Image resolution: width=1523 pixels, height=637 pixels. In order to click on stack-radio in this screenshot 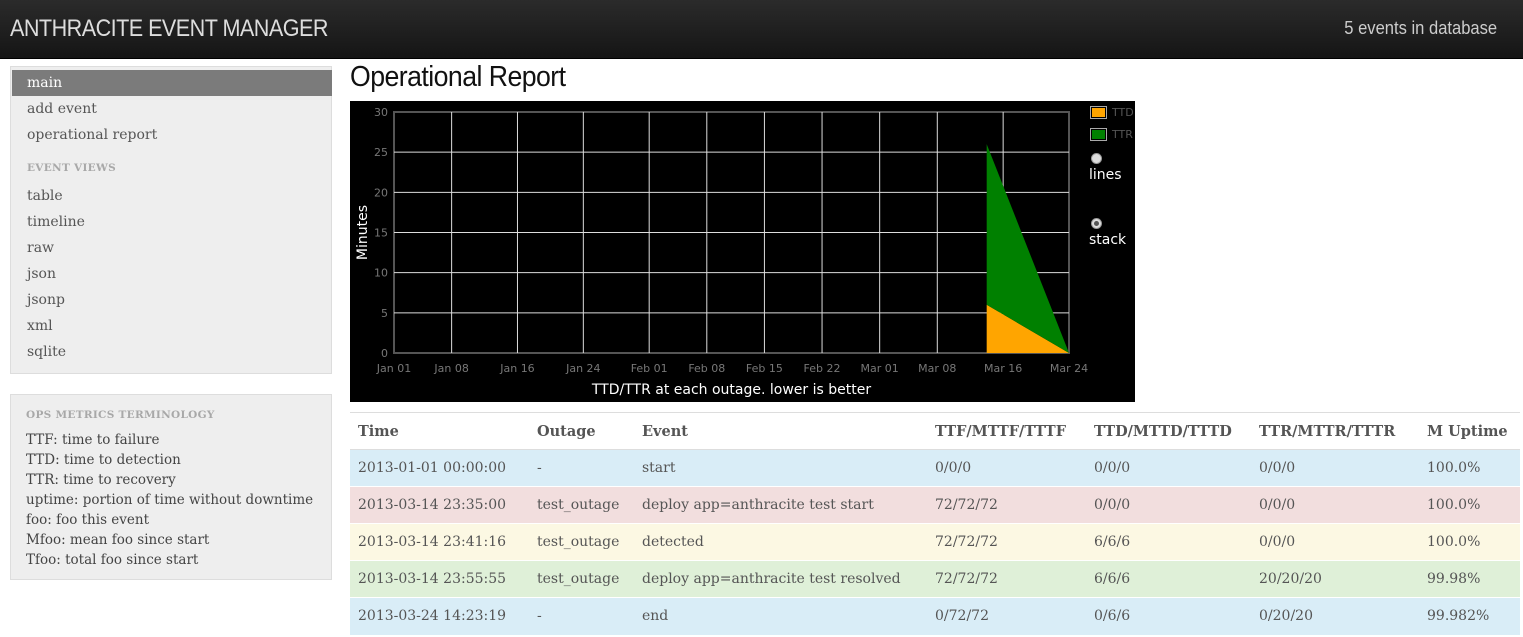, I will do `click(1096, 223)`.